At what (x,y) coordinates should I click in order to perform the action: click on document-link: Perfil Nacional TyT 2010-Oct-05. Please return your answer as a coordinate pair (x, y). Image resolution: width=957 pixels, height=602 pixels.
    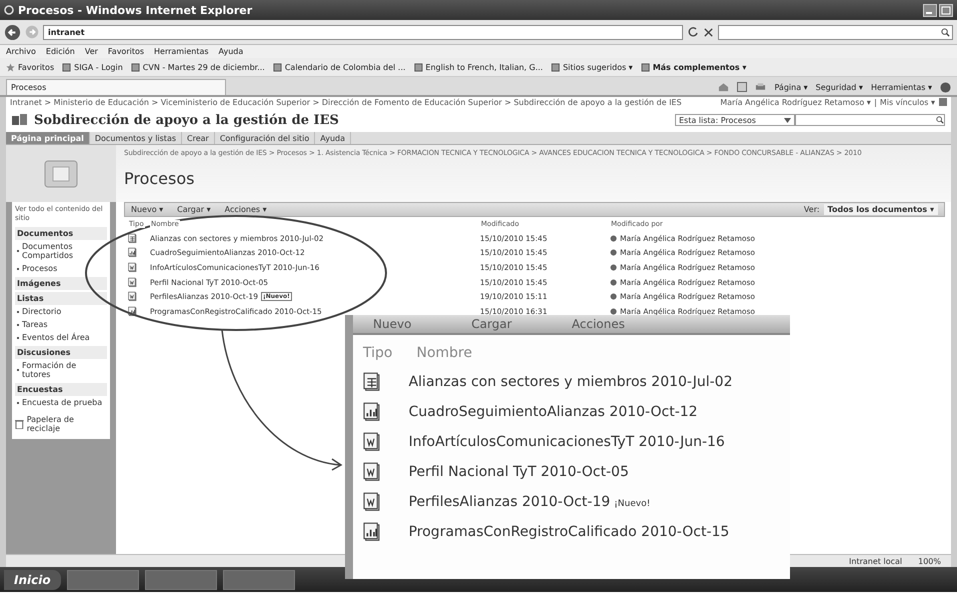
    Looking at the image, I should click on (518, 472).